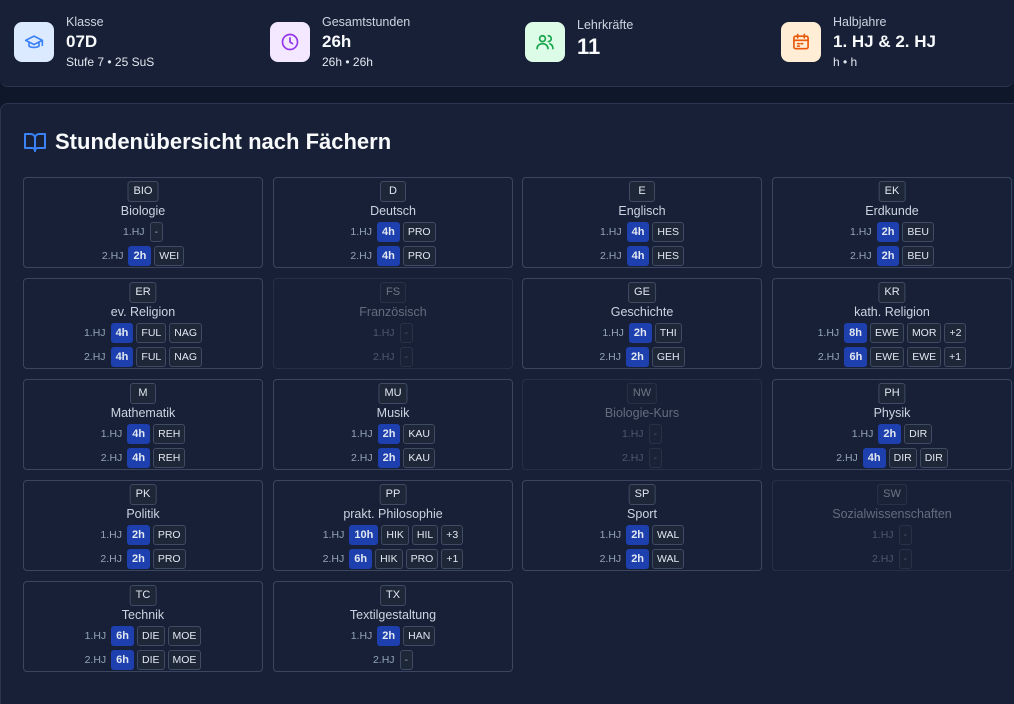 The height and width of the screenshot is (704, 1014). I want to click on subject-card: M Mathematik 1.HJ 4h REH 2.HJ 4h REH, so click(143, 424).